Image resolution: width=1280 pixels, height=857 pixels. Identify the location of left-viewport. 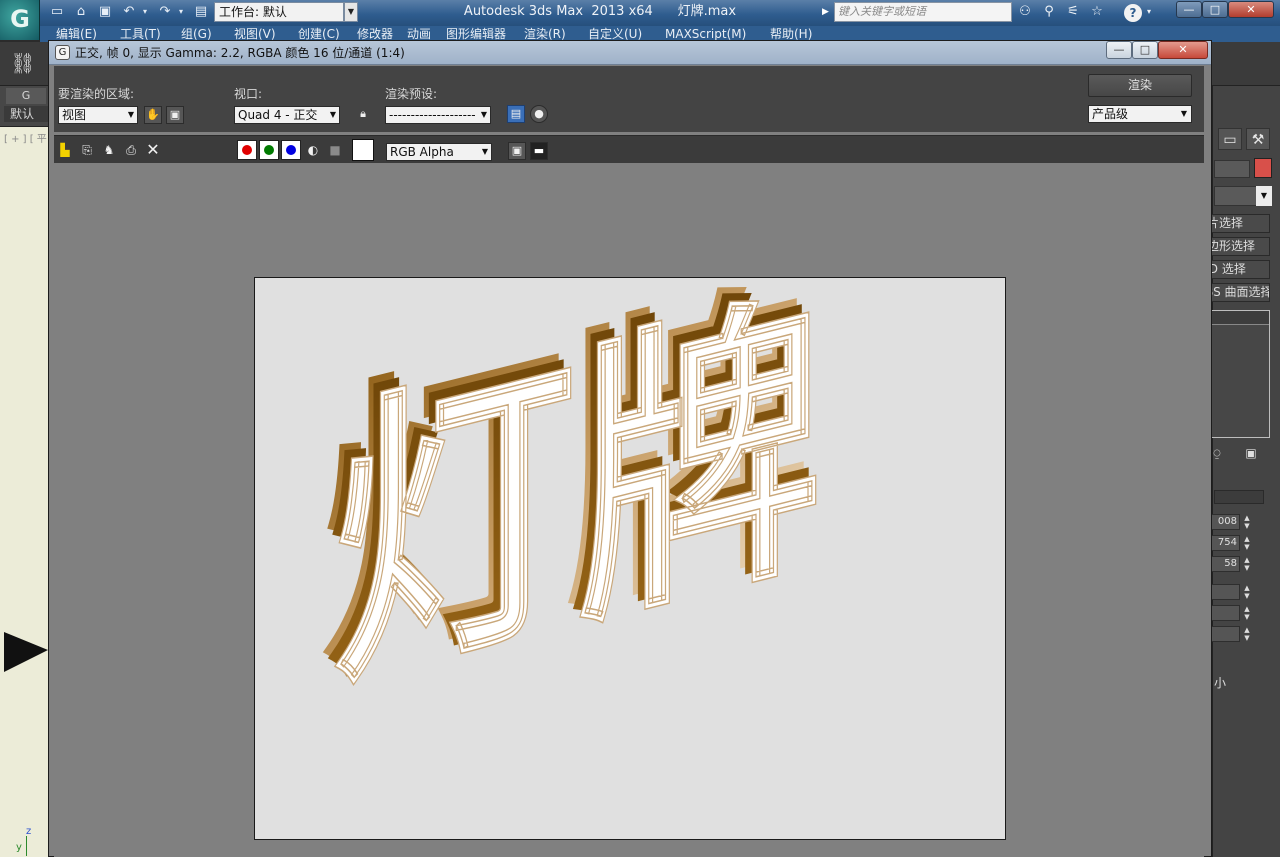
(25, 491).